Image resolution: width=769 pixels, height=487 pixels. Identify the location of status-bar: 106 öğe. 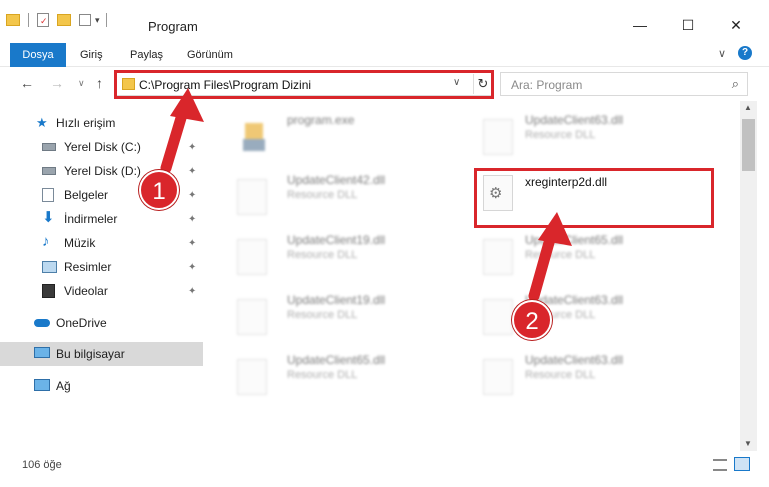
(384, 469).